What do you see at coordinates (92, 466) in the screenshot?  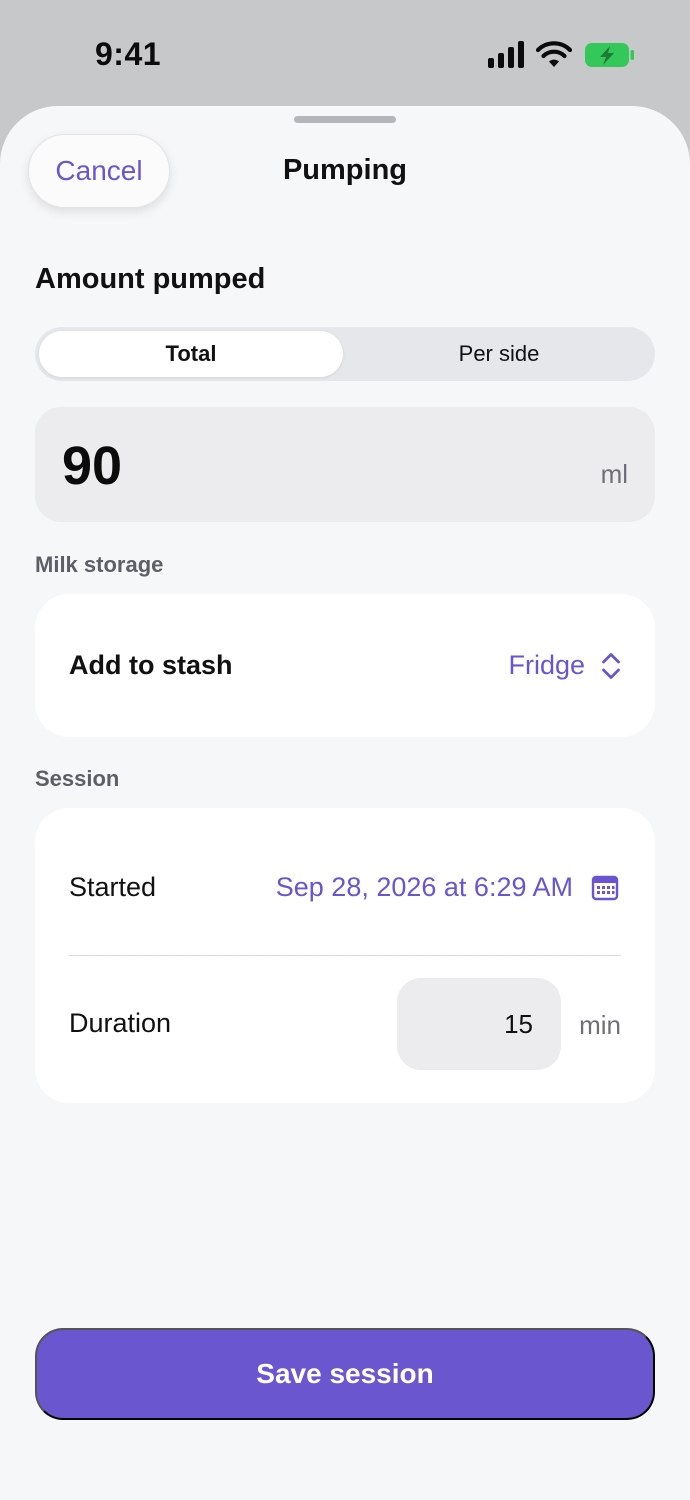 I see `amount-value: 90` at bounding box center [92, 466].